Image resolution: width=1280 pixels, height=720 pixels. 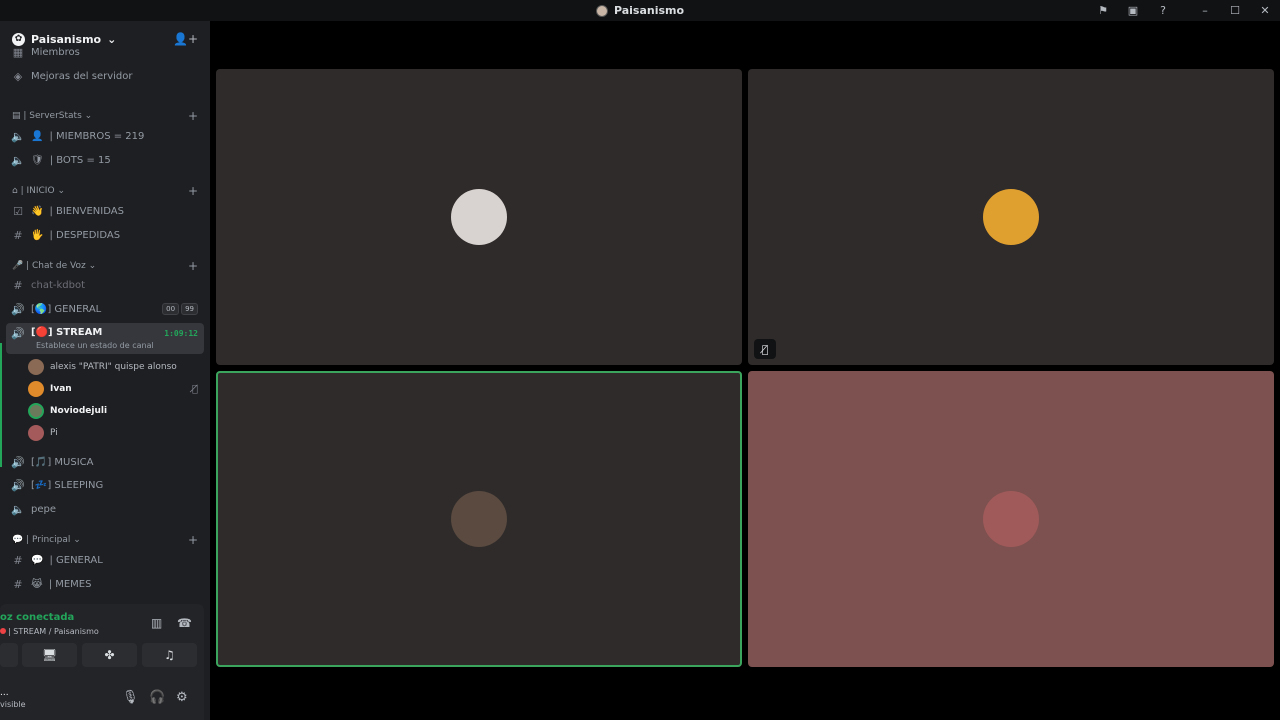 I want to click on channel-despedidas: # 🖐 | DESPEDIDAS, so click(x=105, y=235).